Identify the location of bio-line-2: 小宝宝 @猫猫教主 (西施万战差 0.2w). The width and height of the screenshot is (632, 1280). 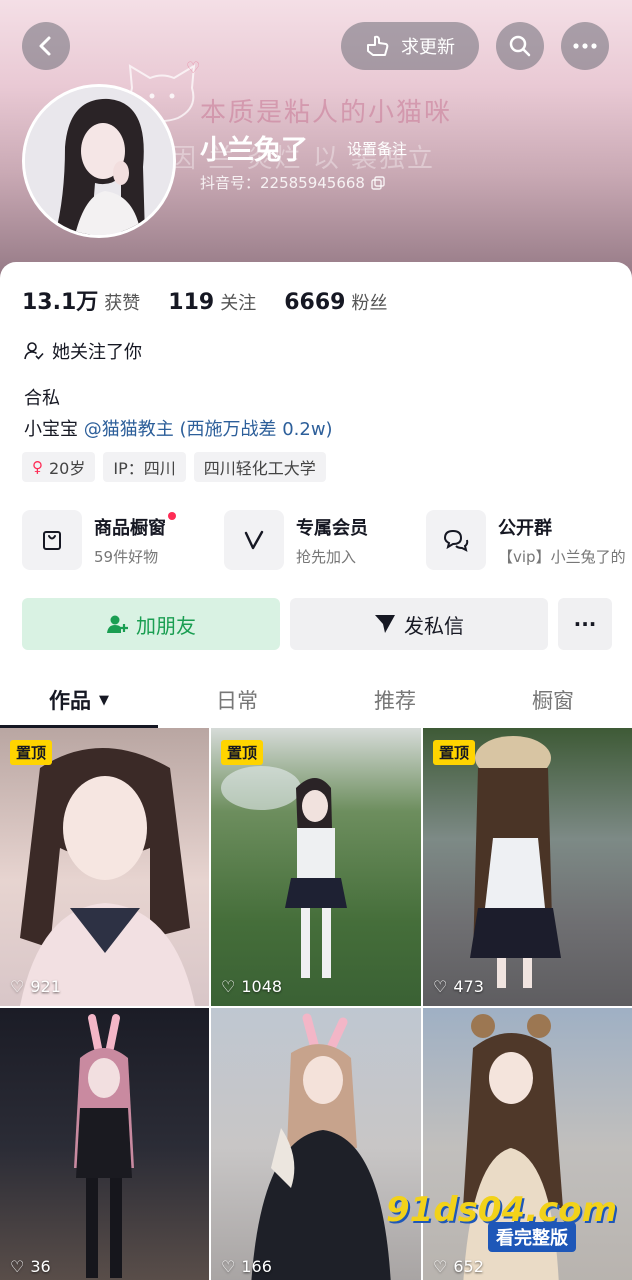
(178, 428).